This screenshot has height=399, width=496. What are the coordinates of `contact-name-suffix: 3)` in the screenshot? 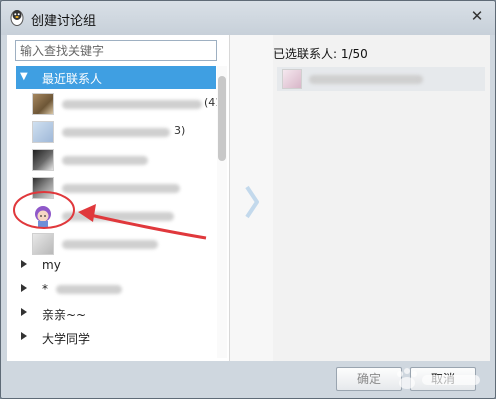 It's located at (180, 130).